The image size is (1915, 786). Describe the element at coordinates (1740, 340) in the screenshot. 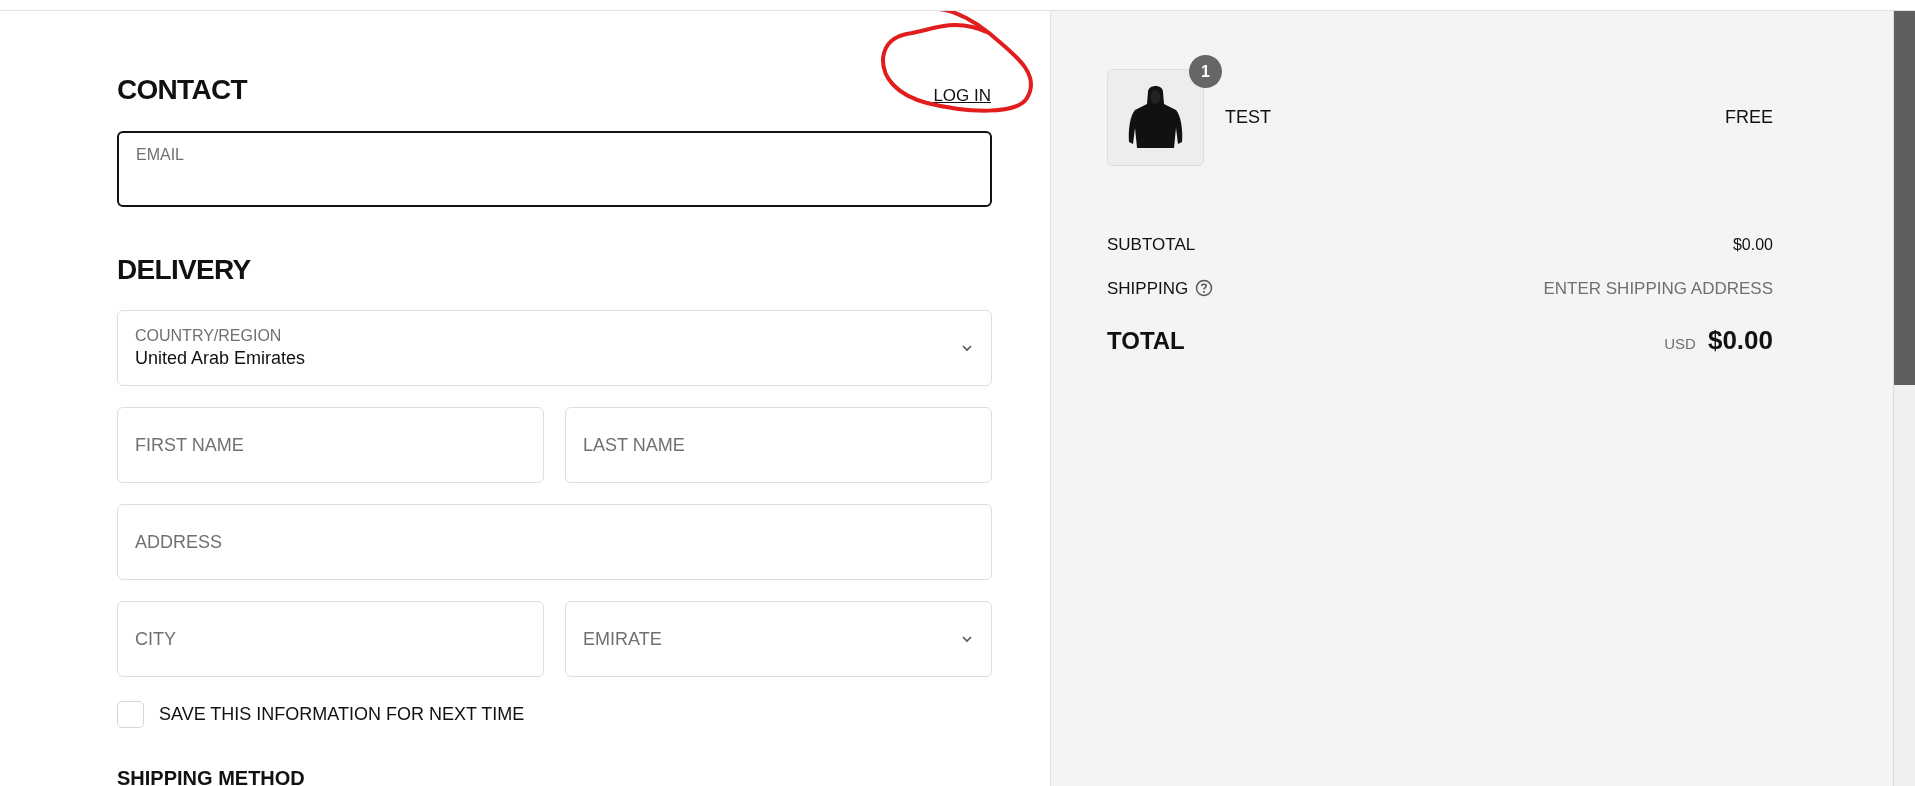

I see `total-value: $0.00` at that location.